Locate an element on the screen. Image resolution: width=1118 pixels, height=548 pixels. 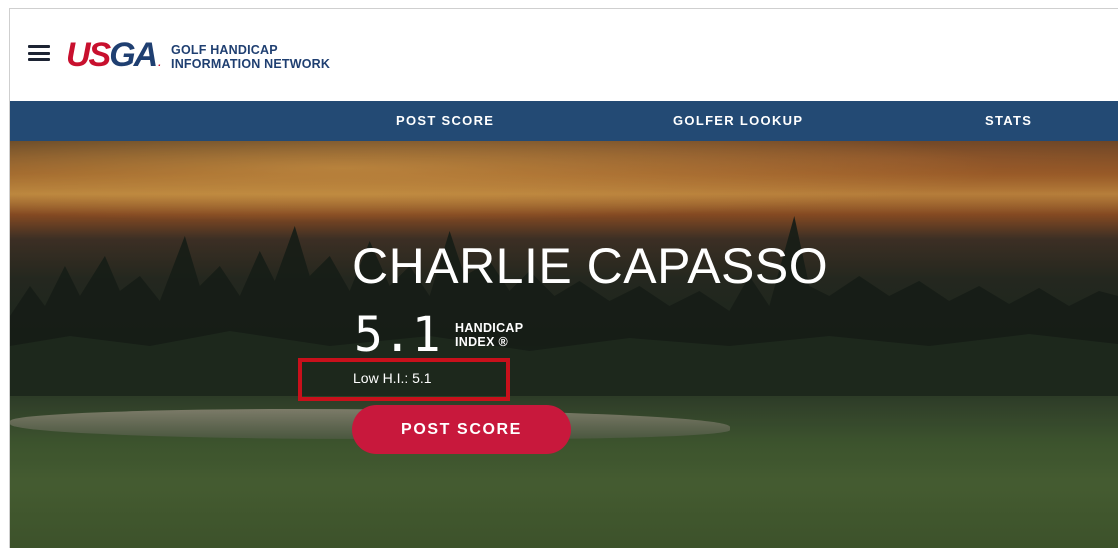
network-name-line1: GOLF HANDICAP is located at coordinates (224, 50).